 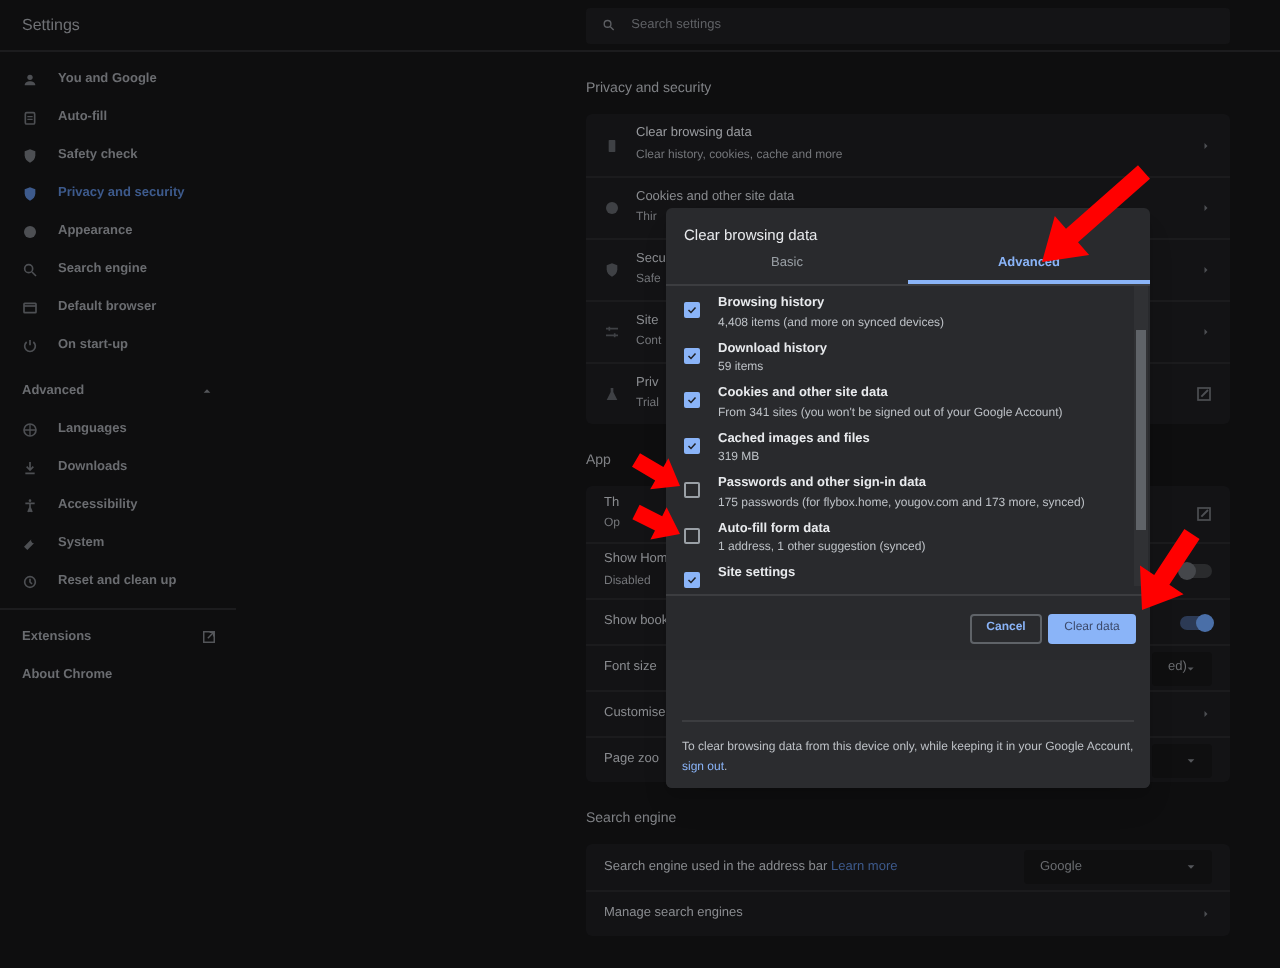 I want to click on person-icon, so click(x=30, y=79).